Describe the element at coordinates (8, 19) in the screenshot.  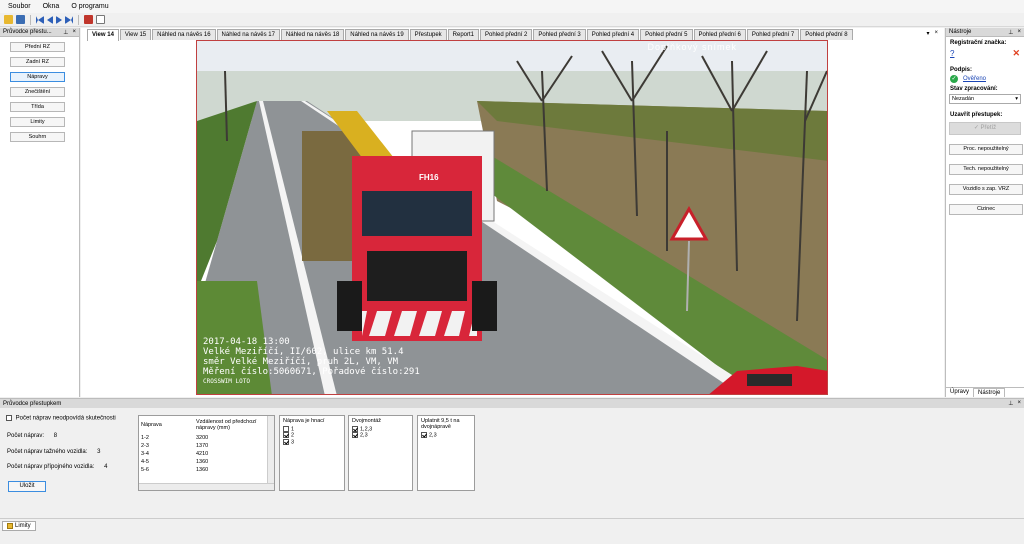
I see `open-folder-icon` at that location.